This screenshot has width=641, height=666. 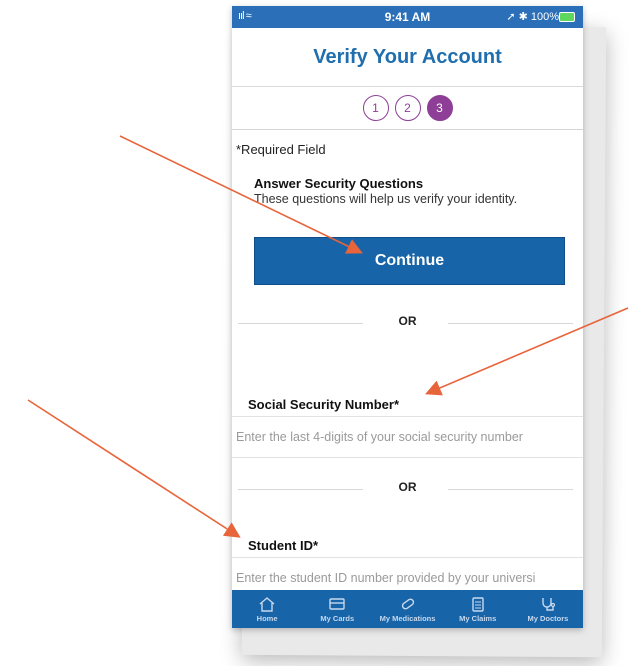 What do you see at coordinates (407, 17) in the screenshot?
I see `status-bar: ııl ≈ 9:41 AM ➚ ✱ 100%` at bounding box center [407, 17].